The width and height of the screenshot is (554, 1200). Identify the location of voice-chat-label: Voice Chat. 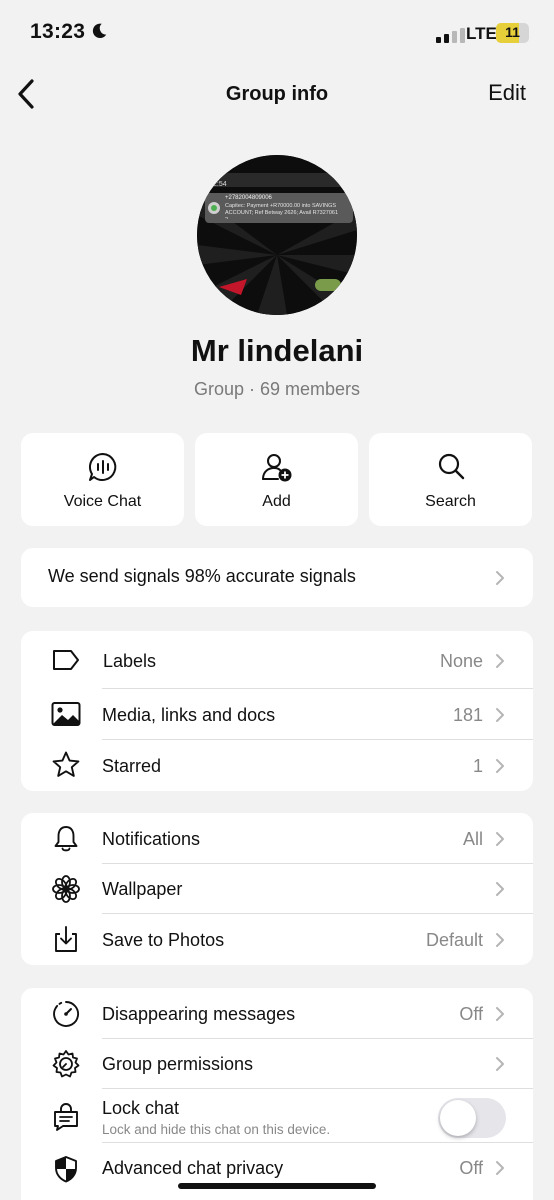
(102, 501).